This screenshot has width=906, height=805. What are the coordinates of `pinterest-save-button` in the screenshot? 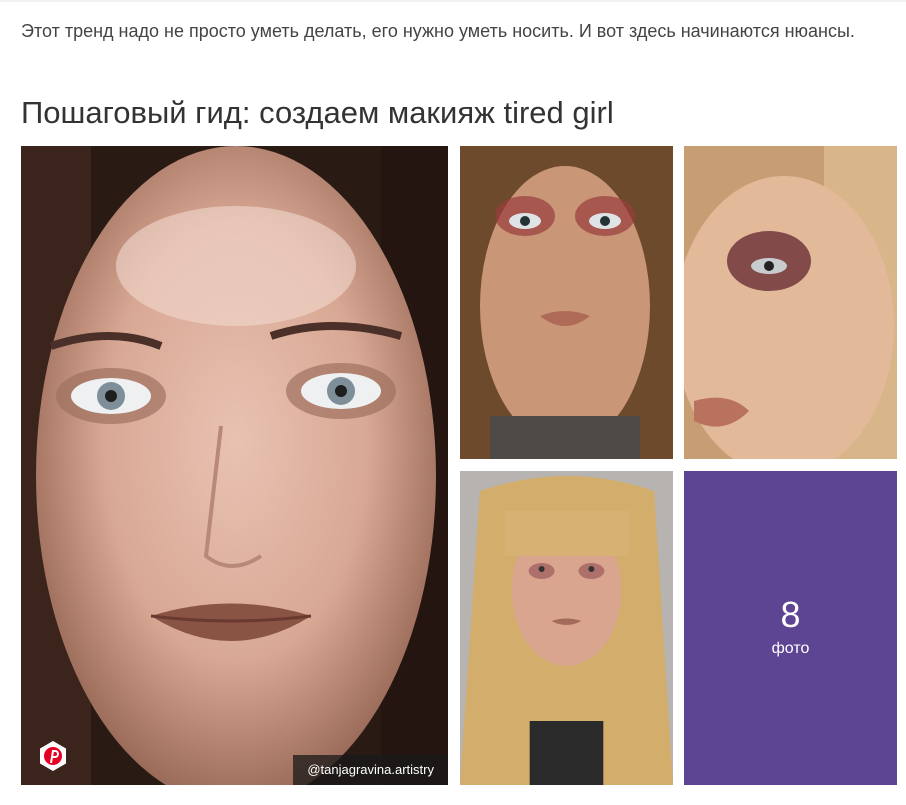 It's located at (53, 756).